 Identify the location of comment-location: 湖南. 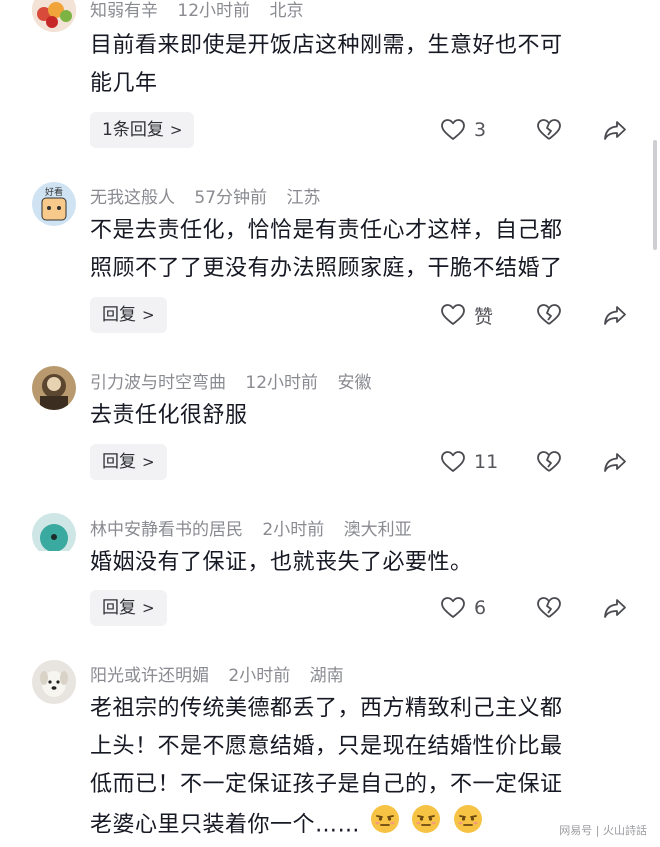
(326, 676).